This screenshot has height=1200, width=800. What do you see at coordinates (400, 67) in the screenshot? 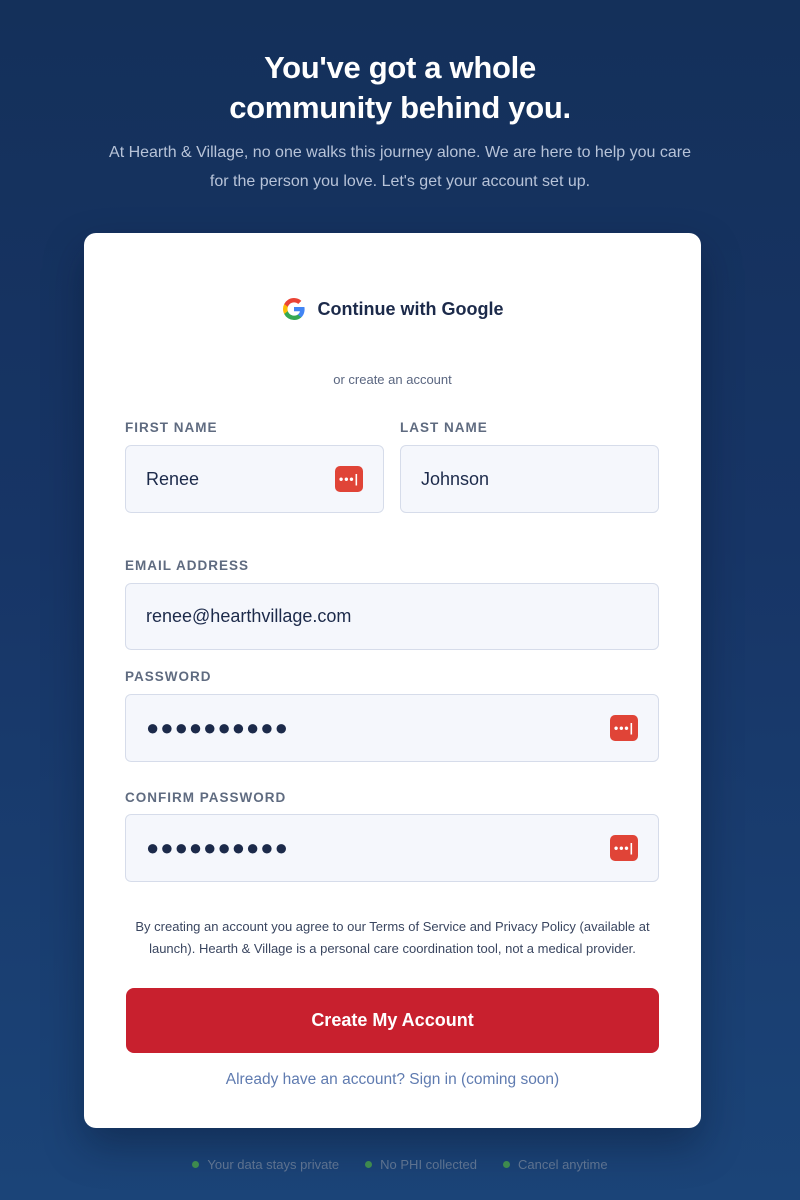
I see `page-title-line-1: You've got a whole` at bounding box center [400, 67].